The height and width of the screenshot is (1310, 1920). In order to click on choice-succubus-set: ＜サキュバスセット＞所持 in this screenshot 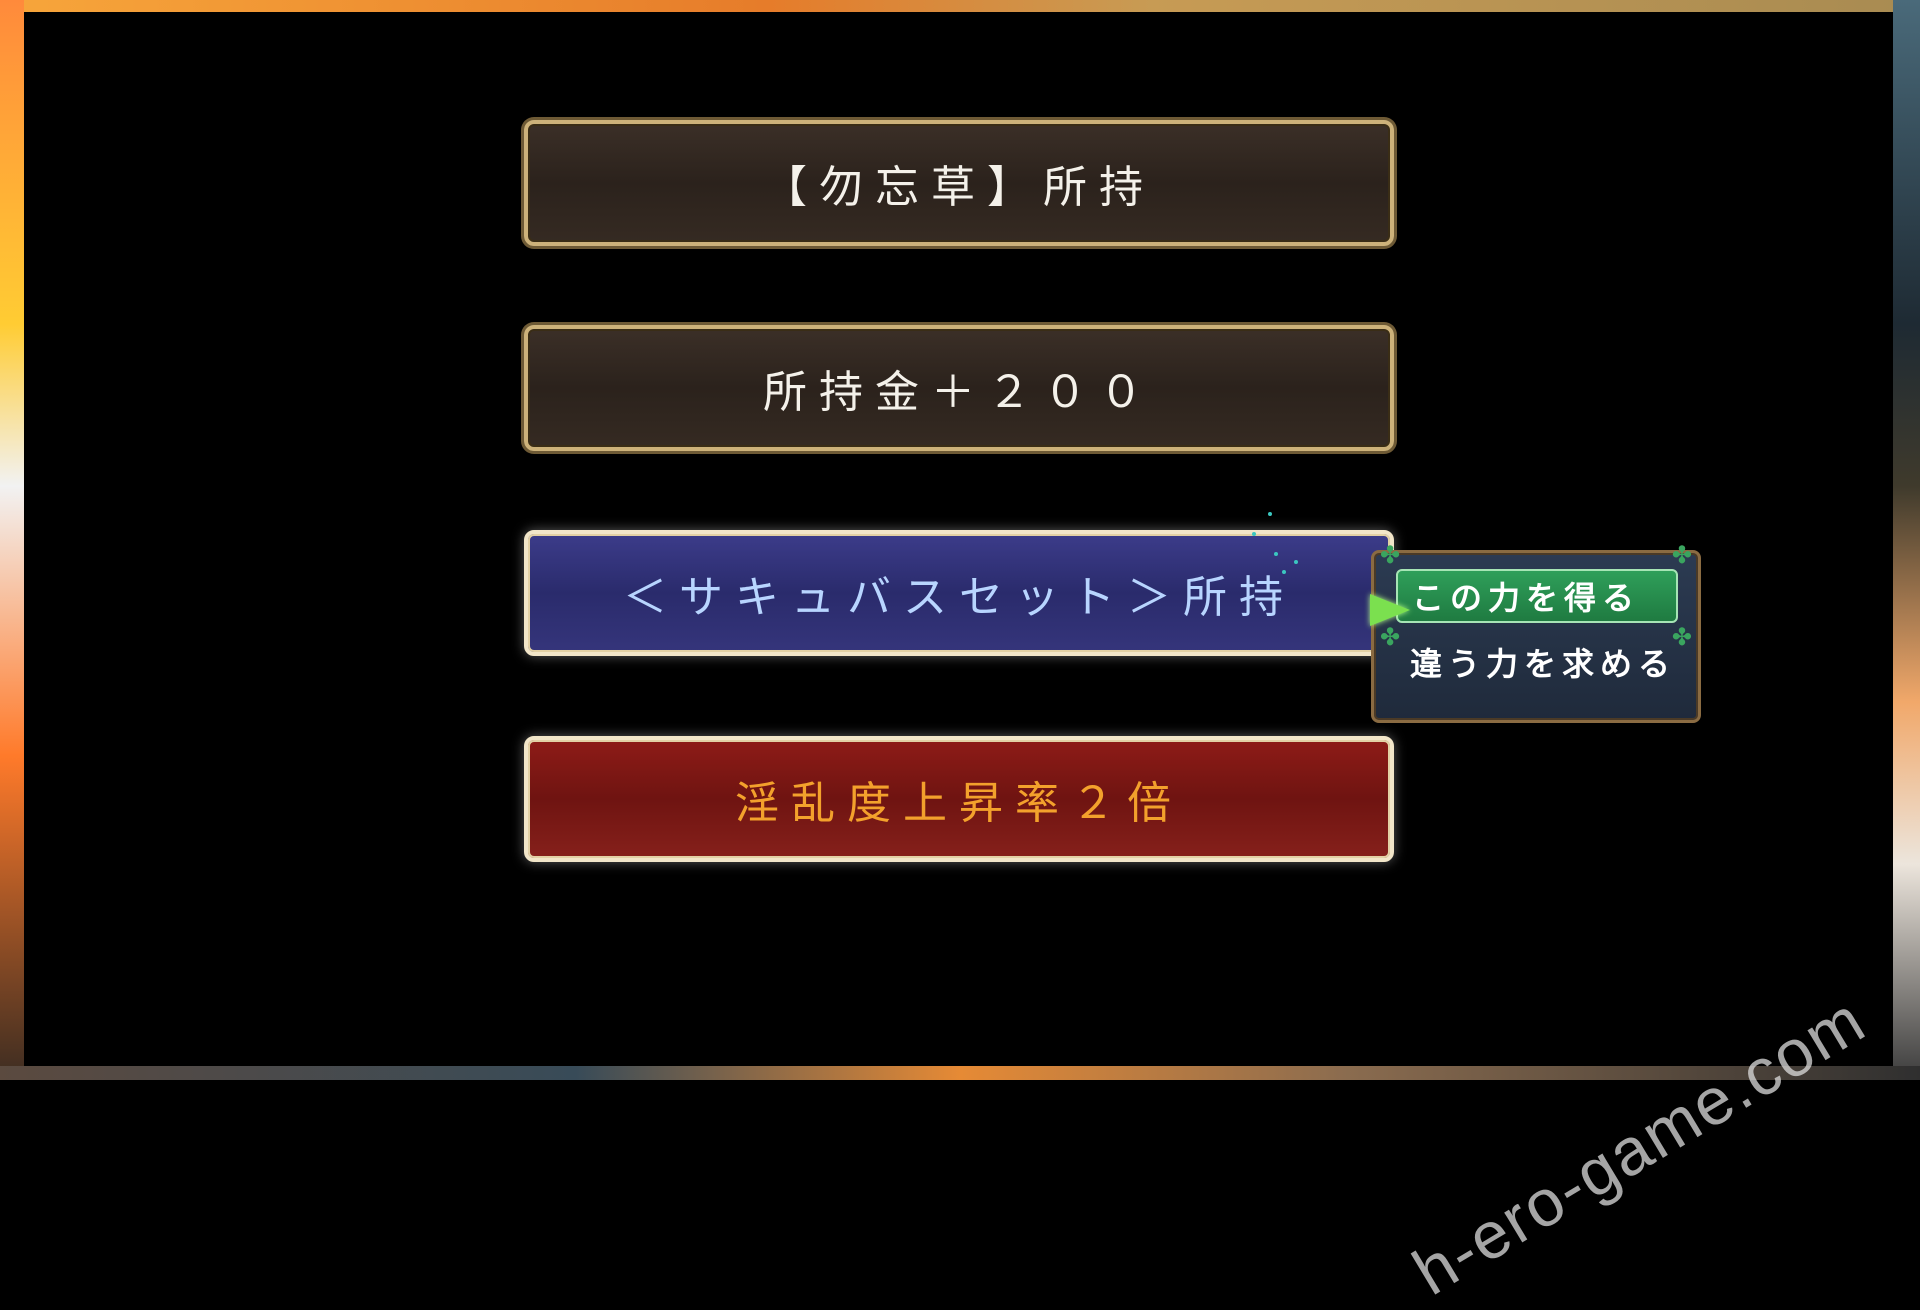, I will do `click(959, 593)`.